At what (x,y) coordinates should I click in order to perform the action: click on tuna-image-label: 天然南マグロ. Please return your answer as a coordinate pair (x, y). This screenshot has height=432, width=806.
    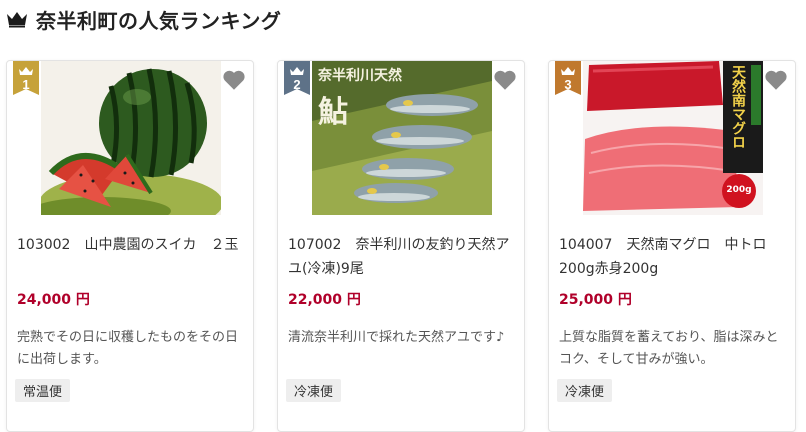
    Looking at the image, I should click on (738, 107).